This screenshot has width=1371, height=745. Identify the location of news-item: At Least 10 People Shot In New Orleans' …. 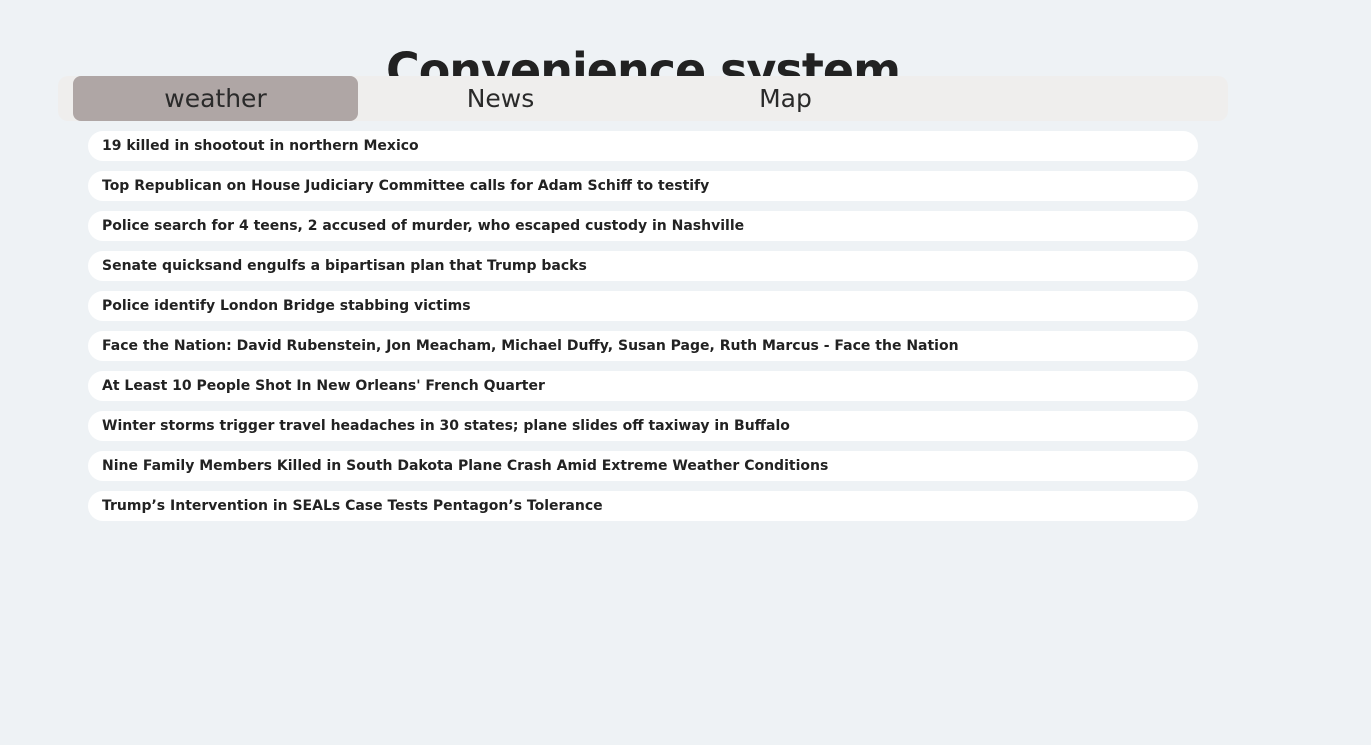
(643, 386).